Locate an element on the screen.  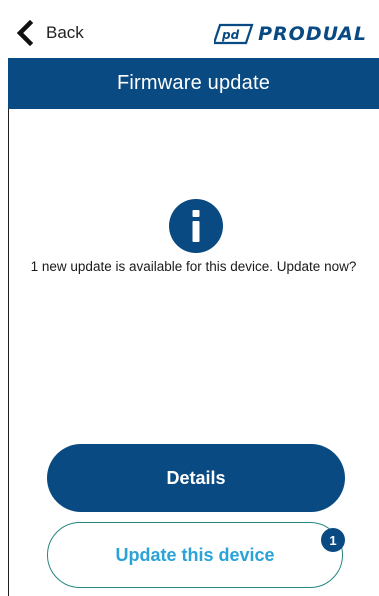
produal-logo-icon: pd is located at coordinates (234, 34).